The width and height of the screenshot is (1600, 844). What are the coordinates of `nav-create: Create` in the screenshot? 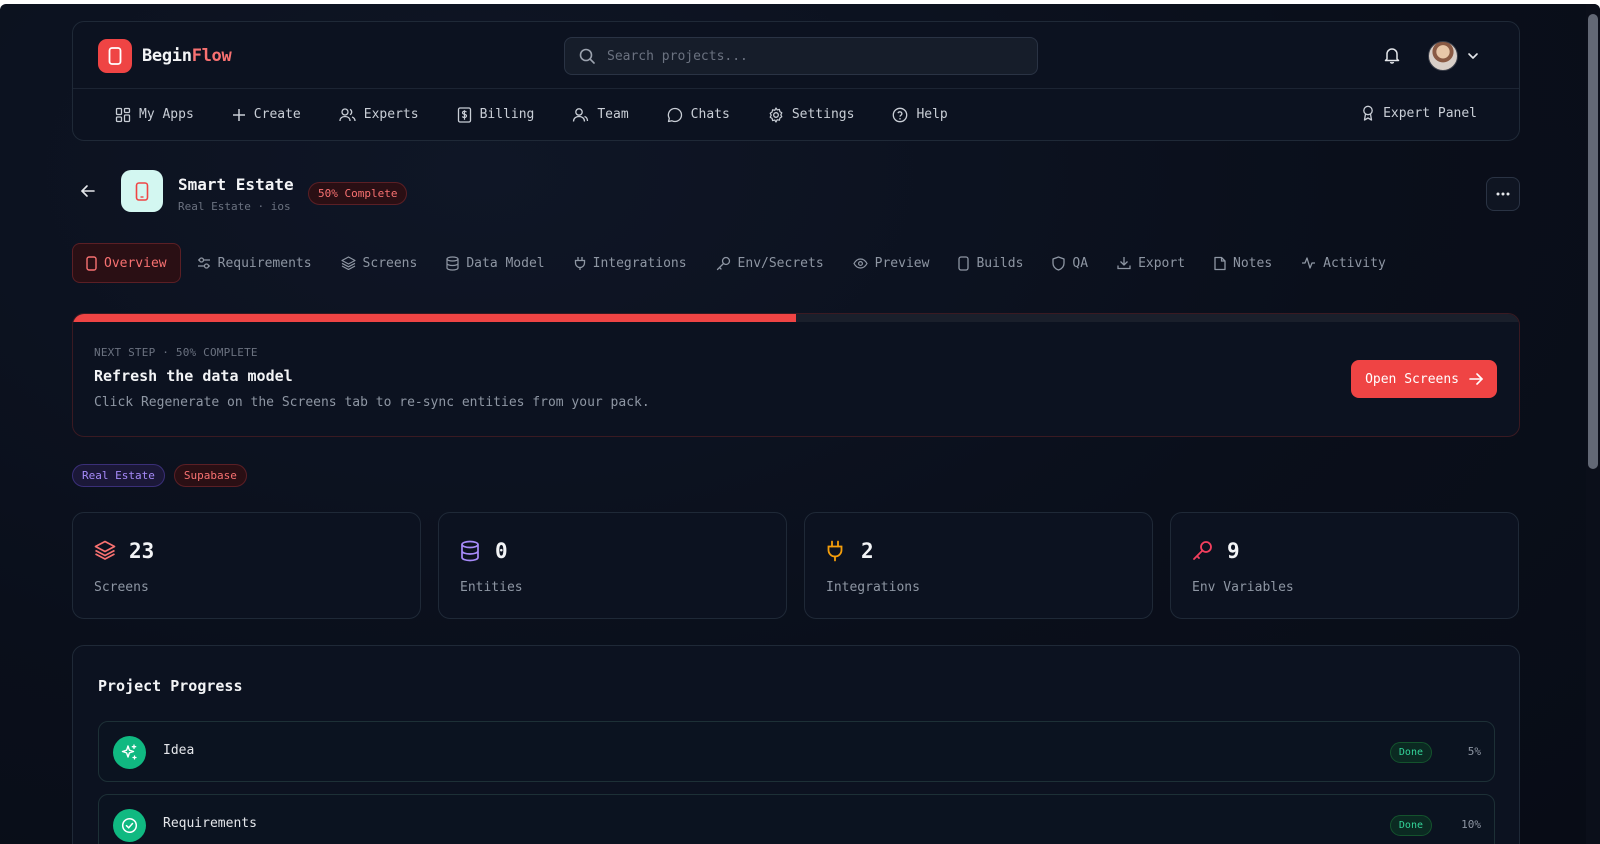 It's located at (266, 114).